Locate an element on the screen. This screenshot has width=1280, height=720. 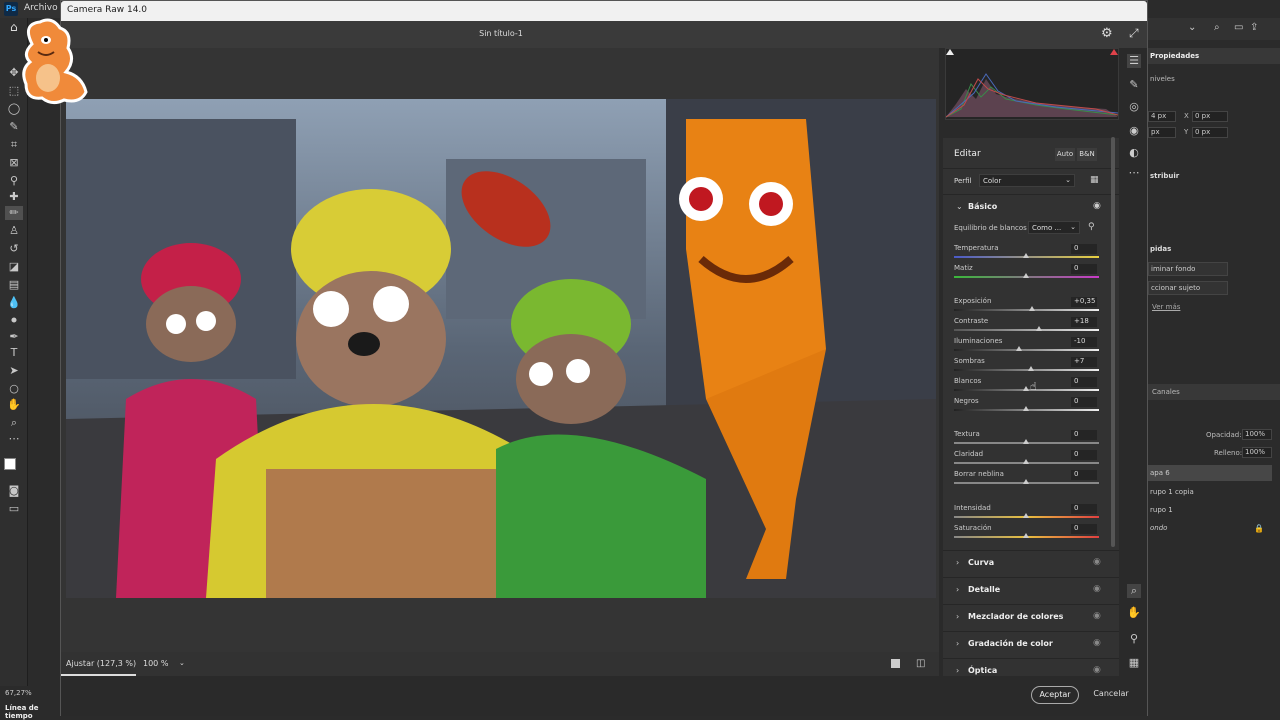
y-field: 0 px is located at coordinates (1210, 132).